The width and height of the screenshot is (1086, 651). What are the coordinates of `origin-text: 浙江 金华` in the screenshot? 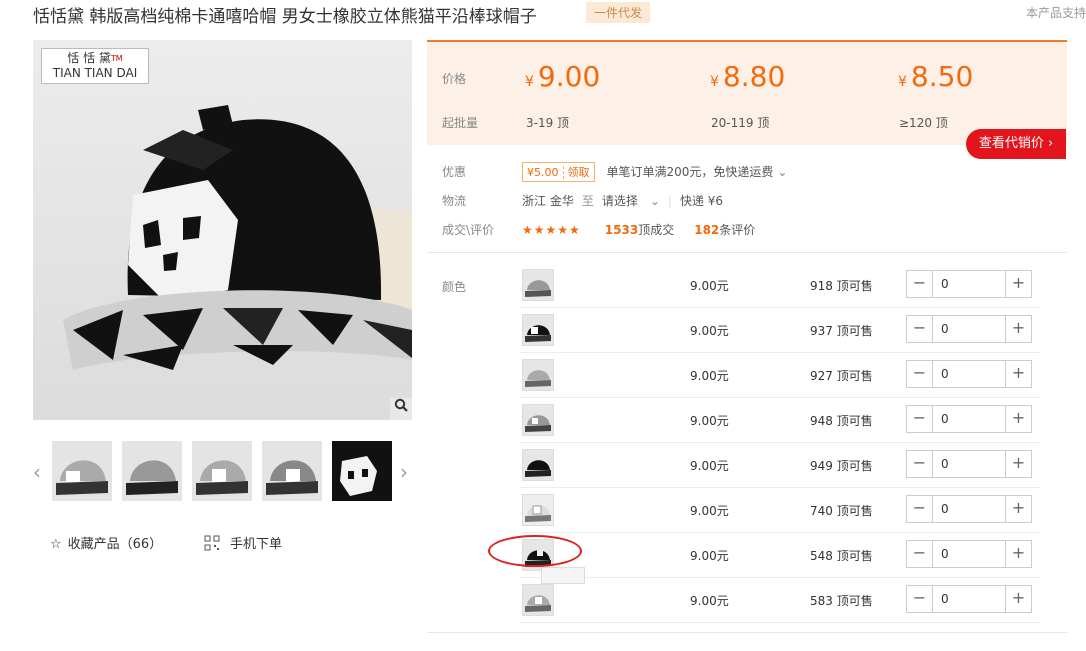 It's located at (548, 201).